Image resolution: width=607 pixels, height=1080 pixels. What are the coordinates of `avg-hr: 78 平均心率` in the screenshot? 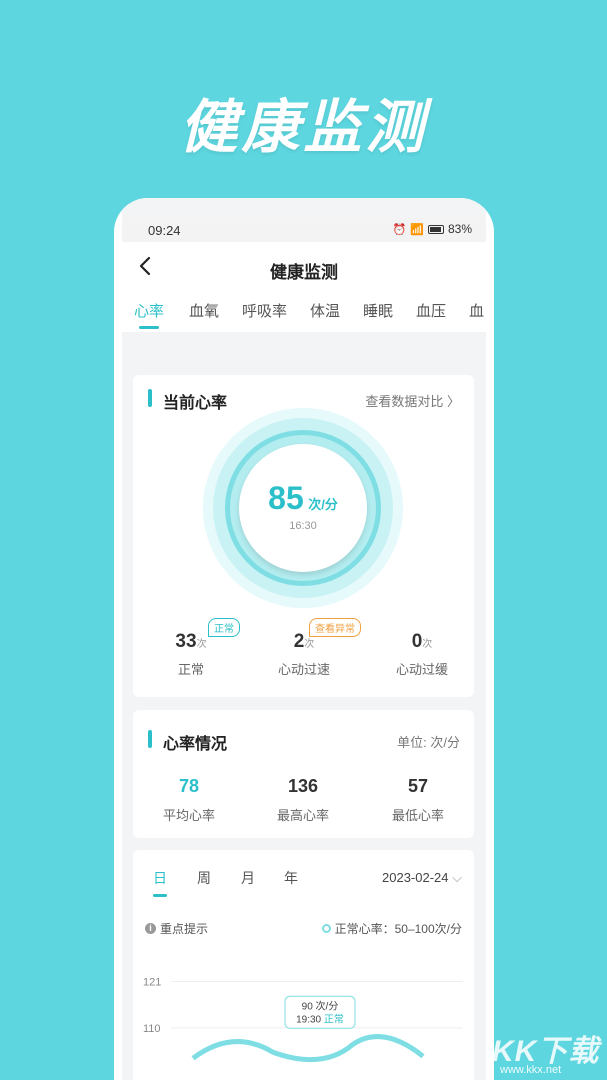 It's located at (189, 800).